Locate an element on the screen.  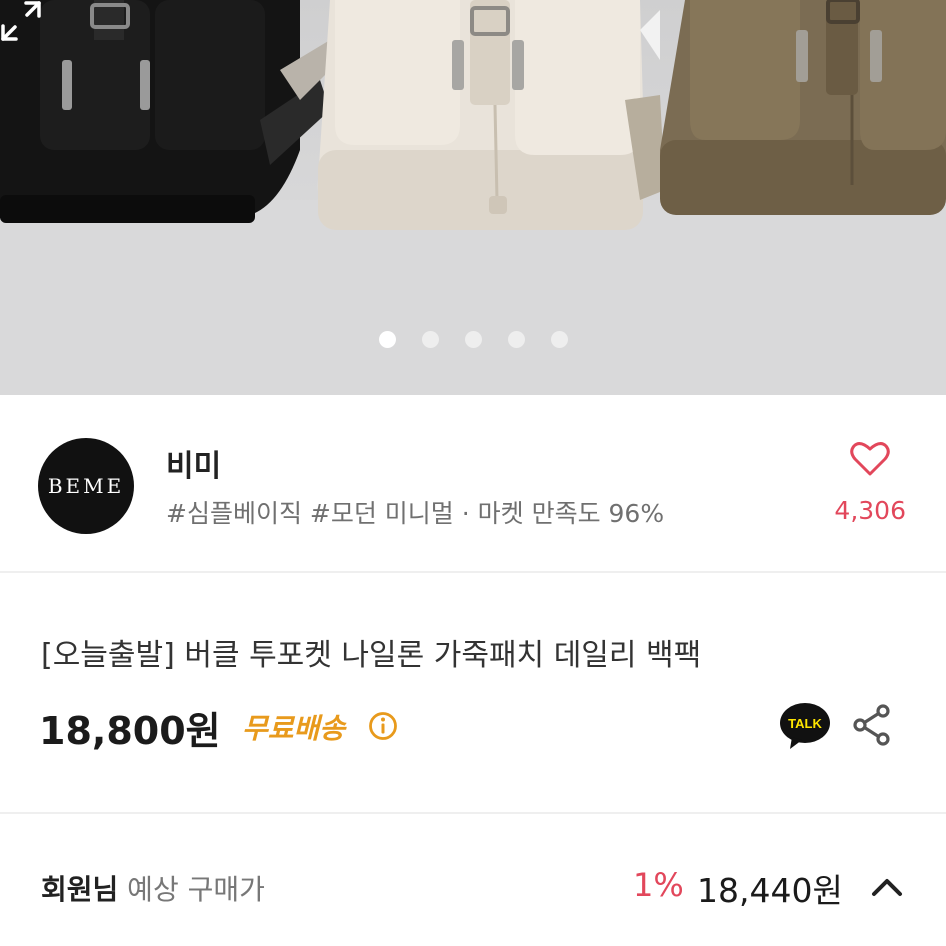
share-icon is located at coordinates (872, 725).